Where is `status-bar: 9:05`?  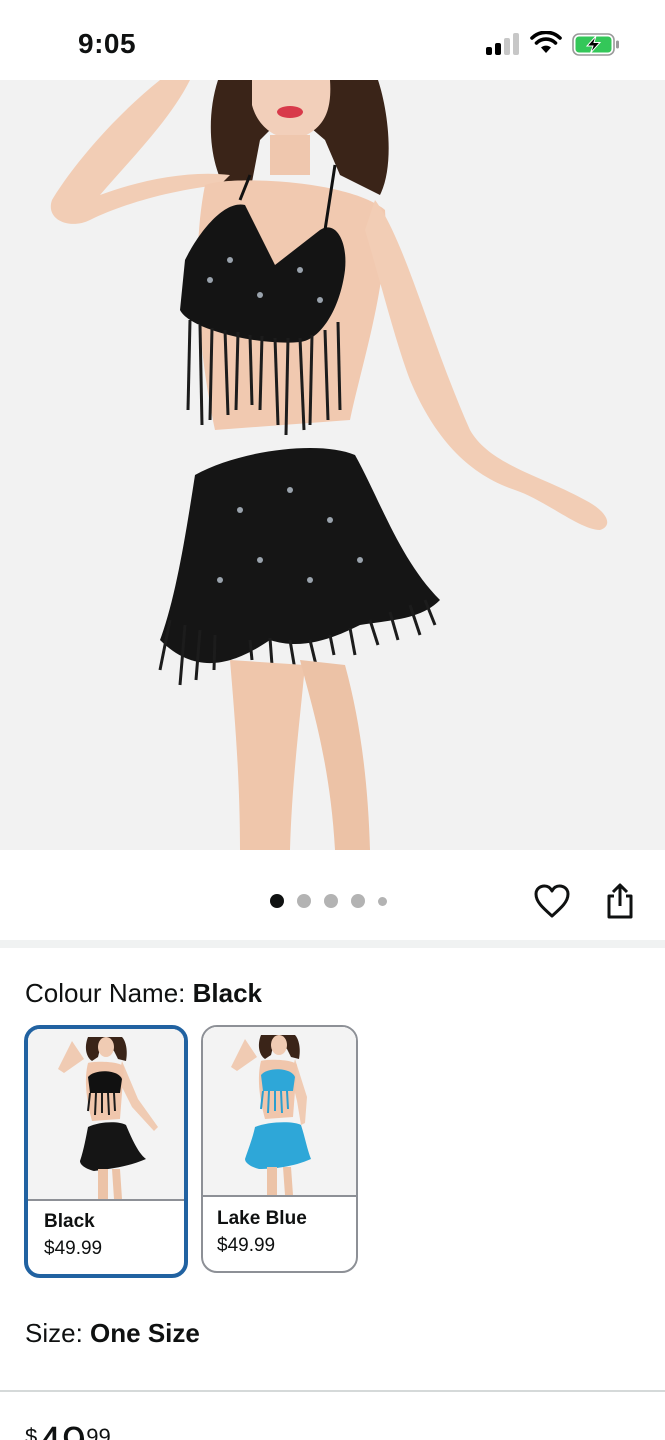 status-bar: 9:05 is located at coordinates (332, 40).